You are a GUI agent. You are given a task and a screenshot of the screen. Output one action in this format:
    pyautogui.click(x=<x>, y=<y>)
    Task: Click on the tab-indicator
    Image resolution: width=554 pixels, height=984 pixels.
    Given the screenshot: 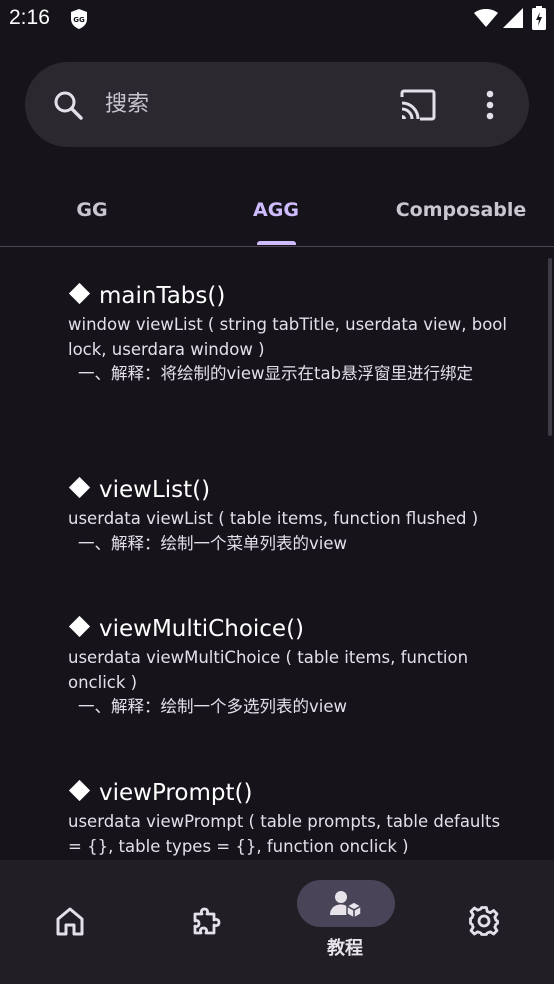 What is the action you would take?
    pyautogui.click(x=276, y=243)
    